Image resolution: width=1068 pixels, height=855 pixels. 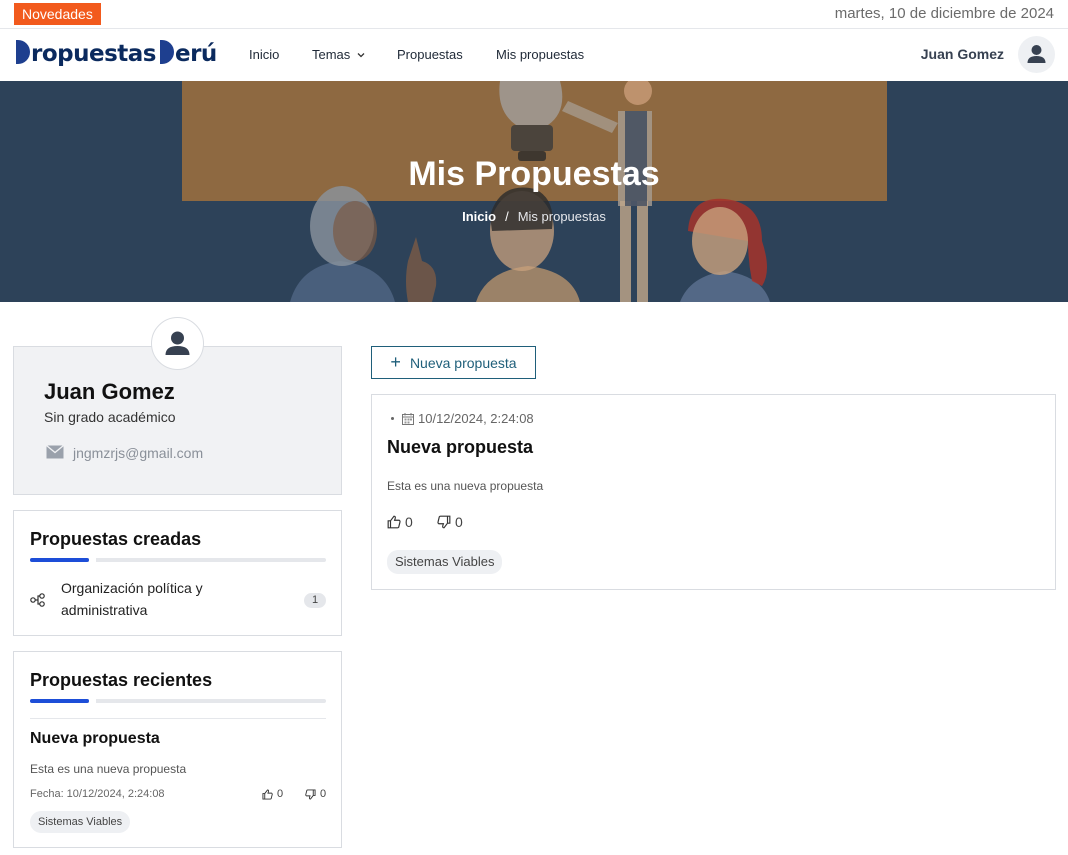 What do you see at coordinates (93, 54) in the screenshot?
I see `logo-text-1: ropuestas` at bounding box center [93, 54].